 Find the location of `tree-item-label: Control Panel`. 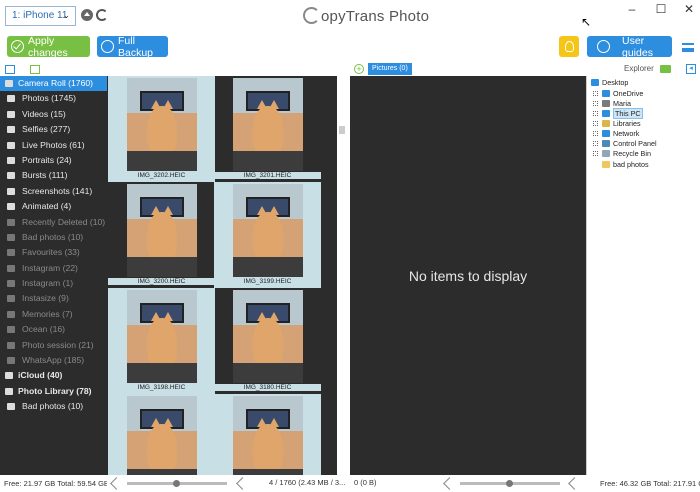

tree-item-label: Control Panel is located at coordinates (635, 143).